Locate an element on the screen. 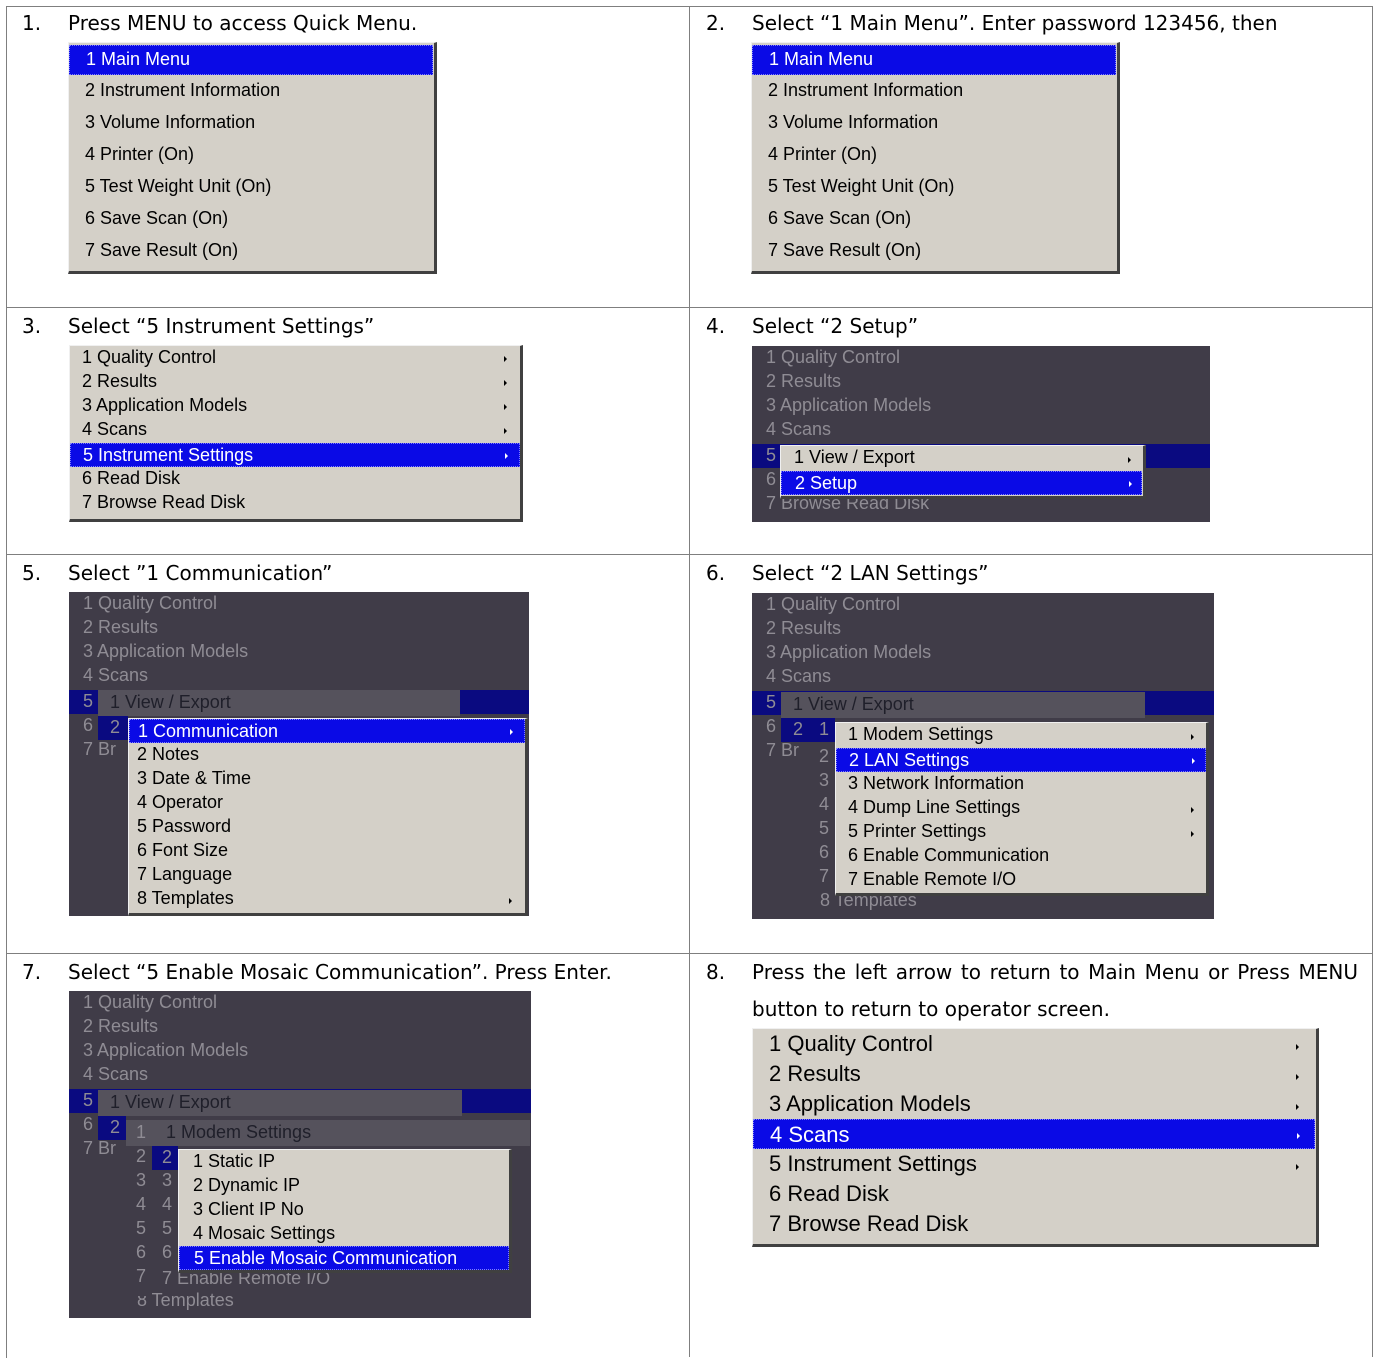 The height and width of the screenshot is (1358, 1376). setup-menu-item: 1 Communication is located at coordinates (327, 731).